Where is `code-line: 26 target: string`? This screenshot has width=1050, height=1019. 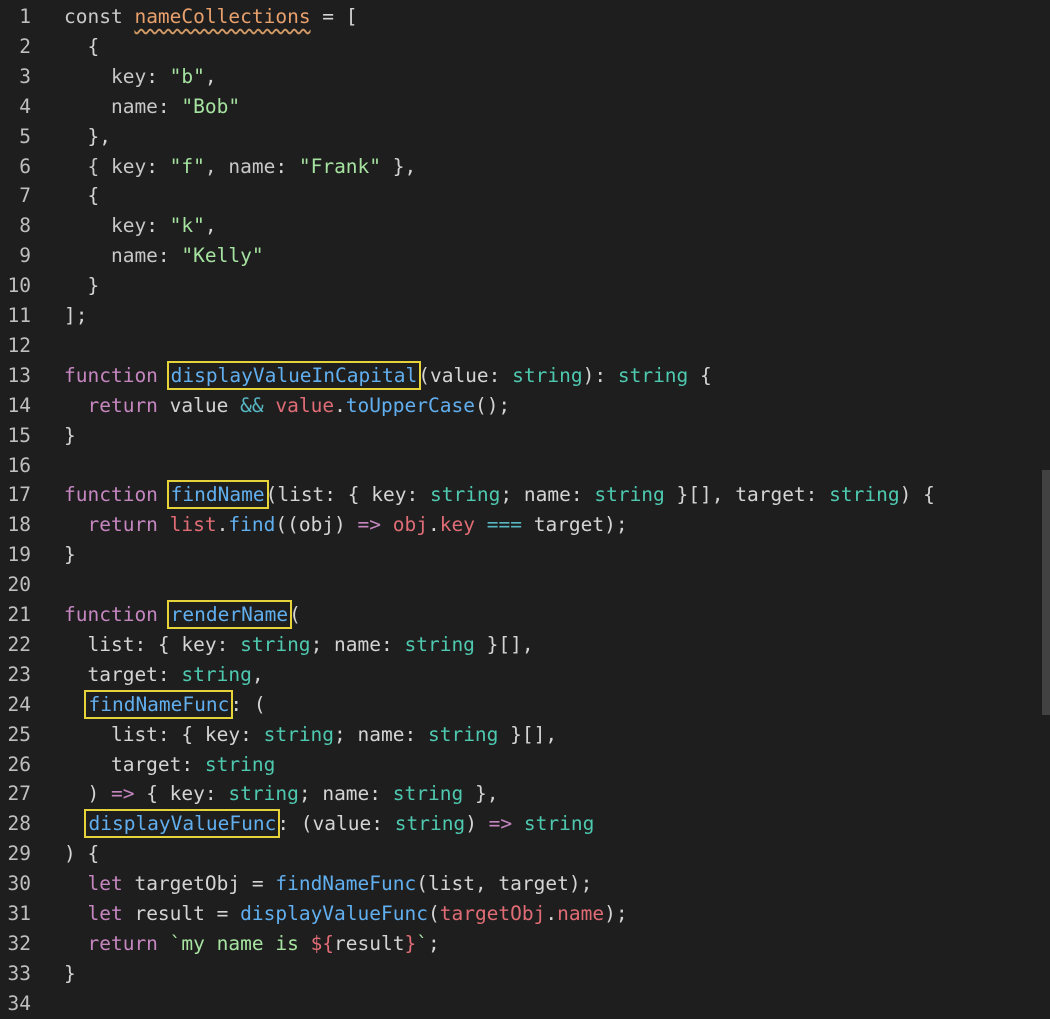
code-line: 26 target: string is located at coordinates (521, 765).